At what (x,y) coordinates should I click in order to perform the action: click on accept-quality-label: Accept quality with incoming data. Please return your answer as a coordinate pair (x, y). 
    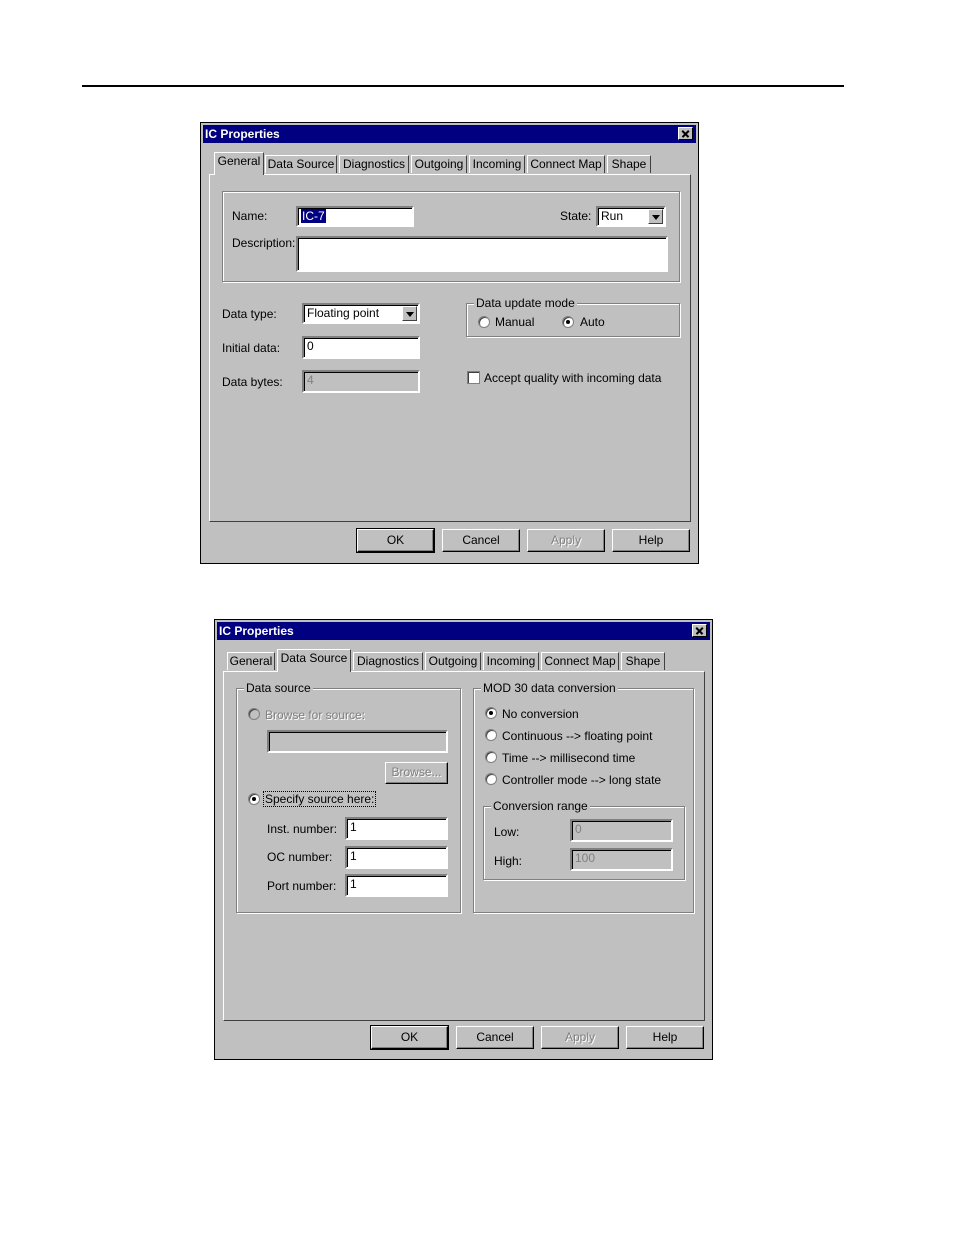
    Looking at the image, I should click on (573, 378).